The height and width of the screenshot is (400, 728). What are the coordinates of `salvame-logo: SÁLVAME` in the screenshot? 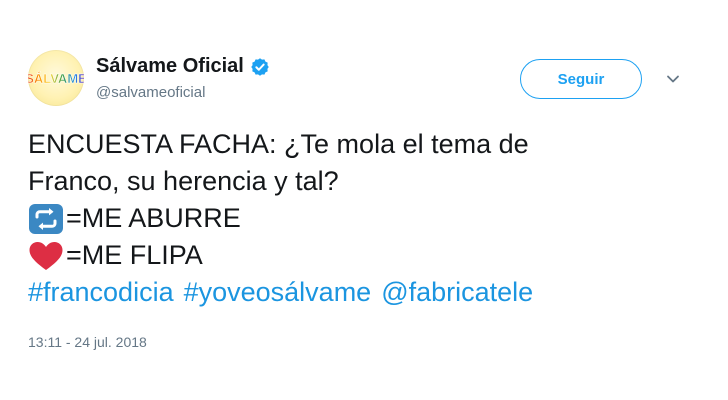 It's located at (56, 78).